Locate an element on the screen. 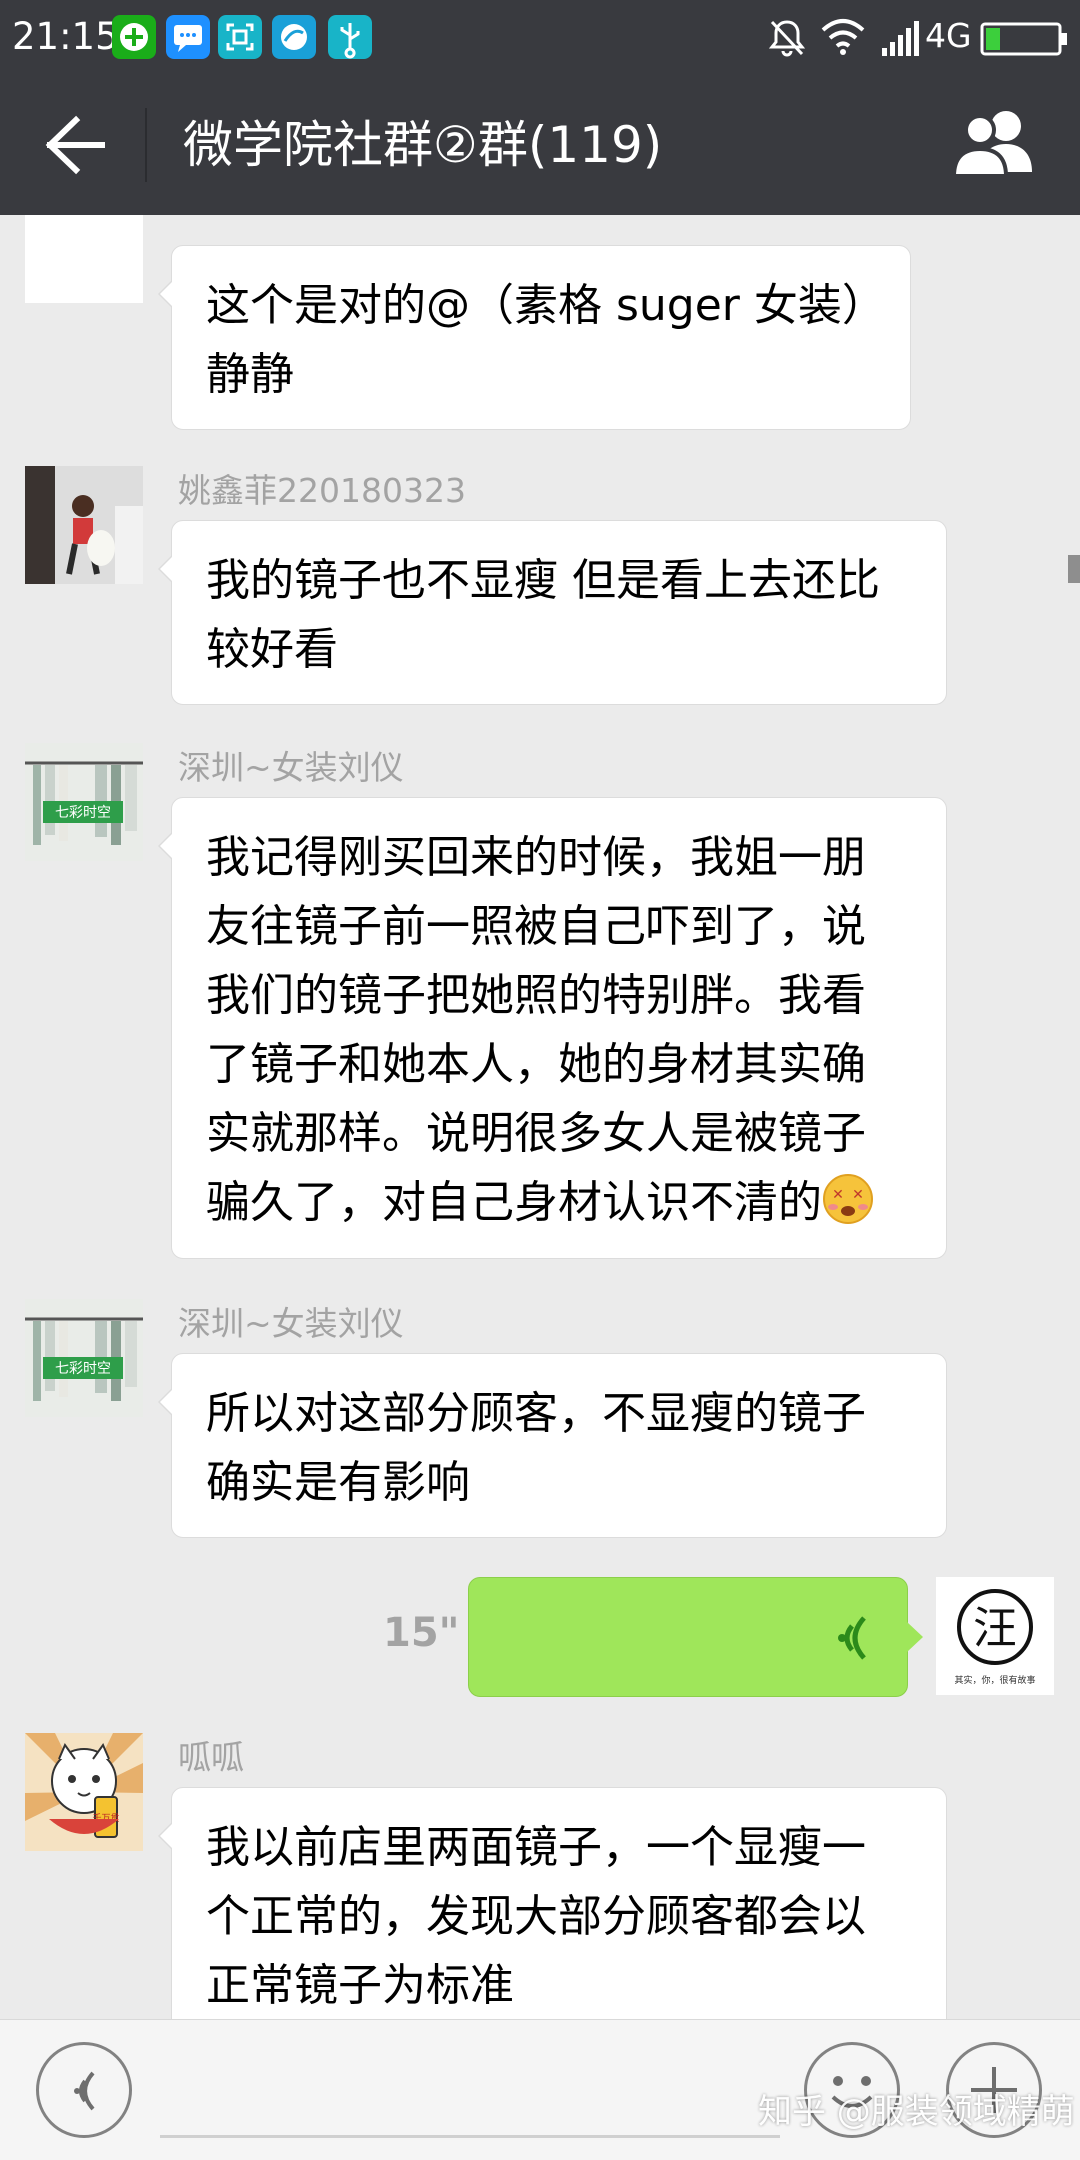 The image size is (1080, 2160). battery-icon is located at coordinates (1023, 39).